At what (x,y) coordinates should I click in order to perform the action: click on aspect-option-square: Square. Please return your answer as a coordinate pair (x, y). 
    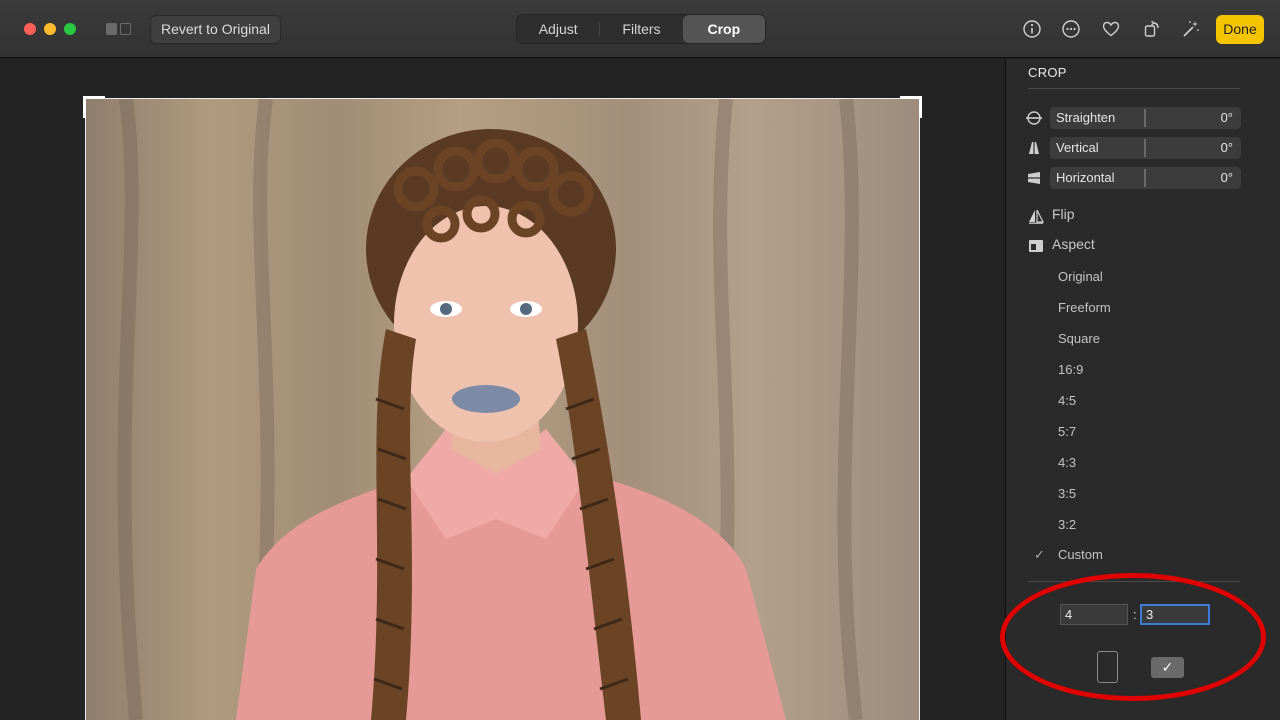
    Looking at the image, I should click on (1079, 338).